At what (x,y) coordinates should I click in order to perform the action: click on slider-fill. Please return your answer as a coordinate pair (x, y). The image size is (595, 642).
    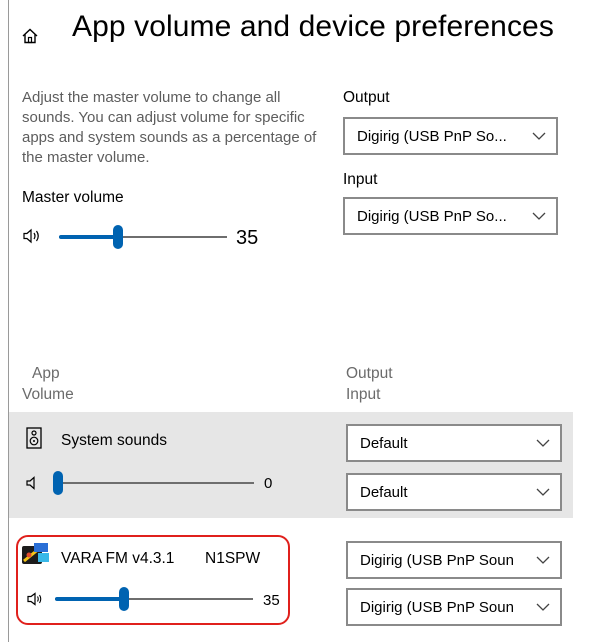
    Looking at the image, I should click on (88, 237).